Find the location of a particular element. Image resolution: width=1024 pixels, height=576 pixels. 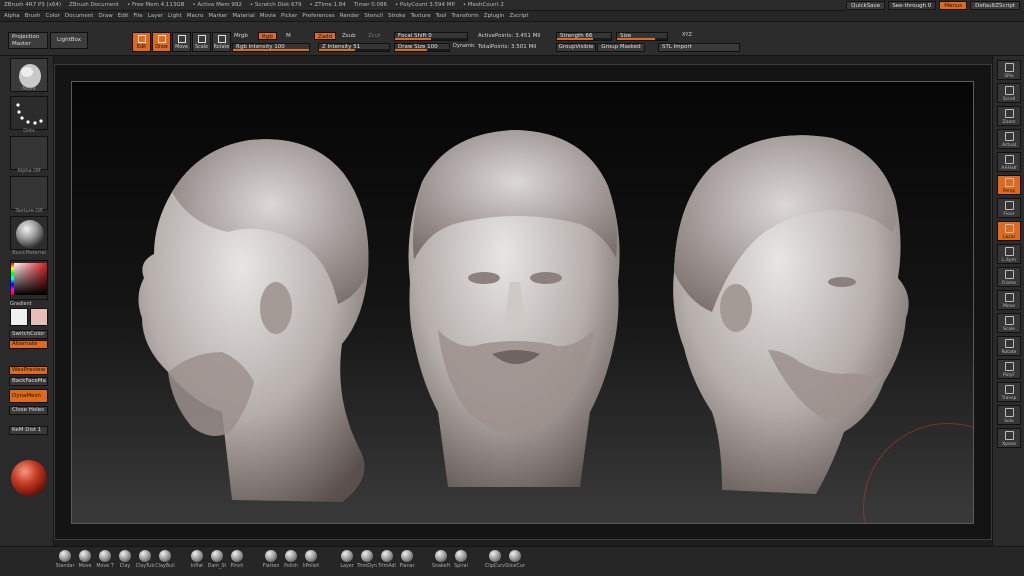

mrgb-button: Mrgb is located at coordinates (241, 36).